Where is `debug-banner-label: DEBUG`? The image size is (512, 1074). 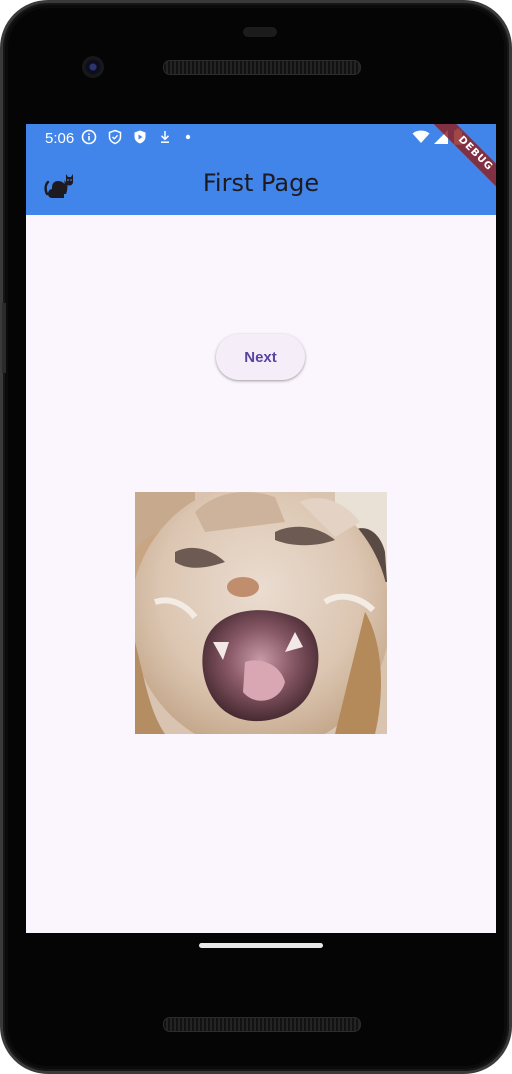 debug-banner-label: DEBUG is located at coordinates (463, 159).